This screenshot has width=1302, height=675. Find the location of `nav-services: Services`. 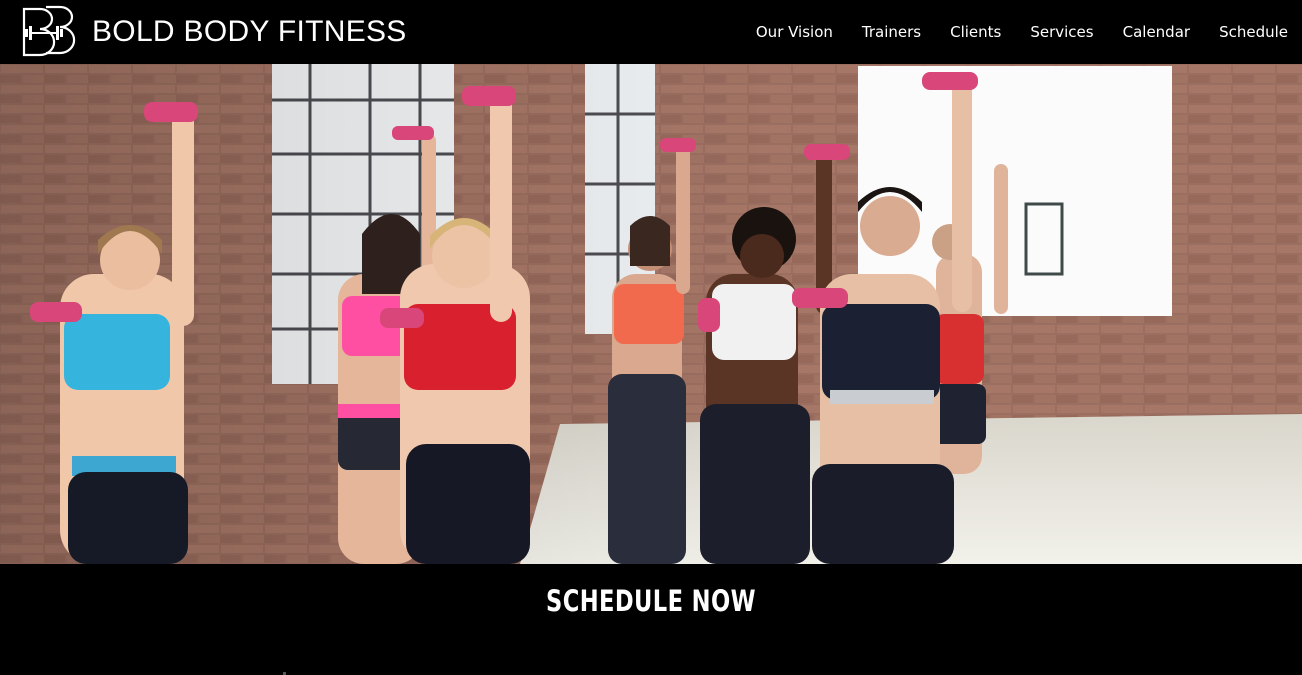

nav-services: Services is located at coordinates (1061, 32).